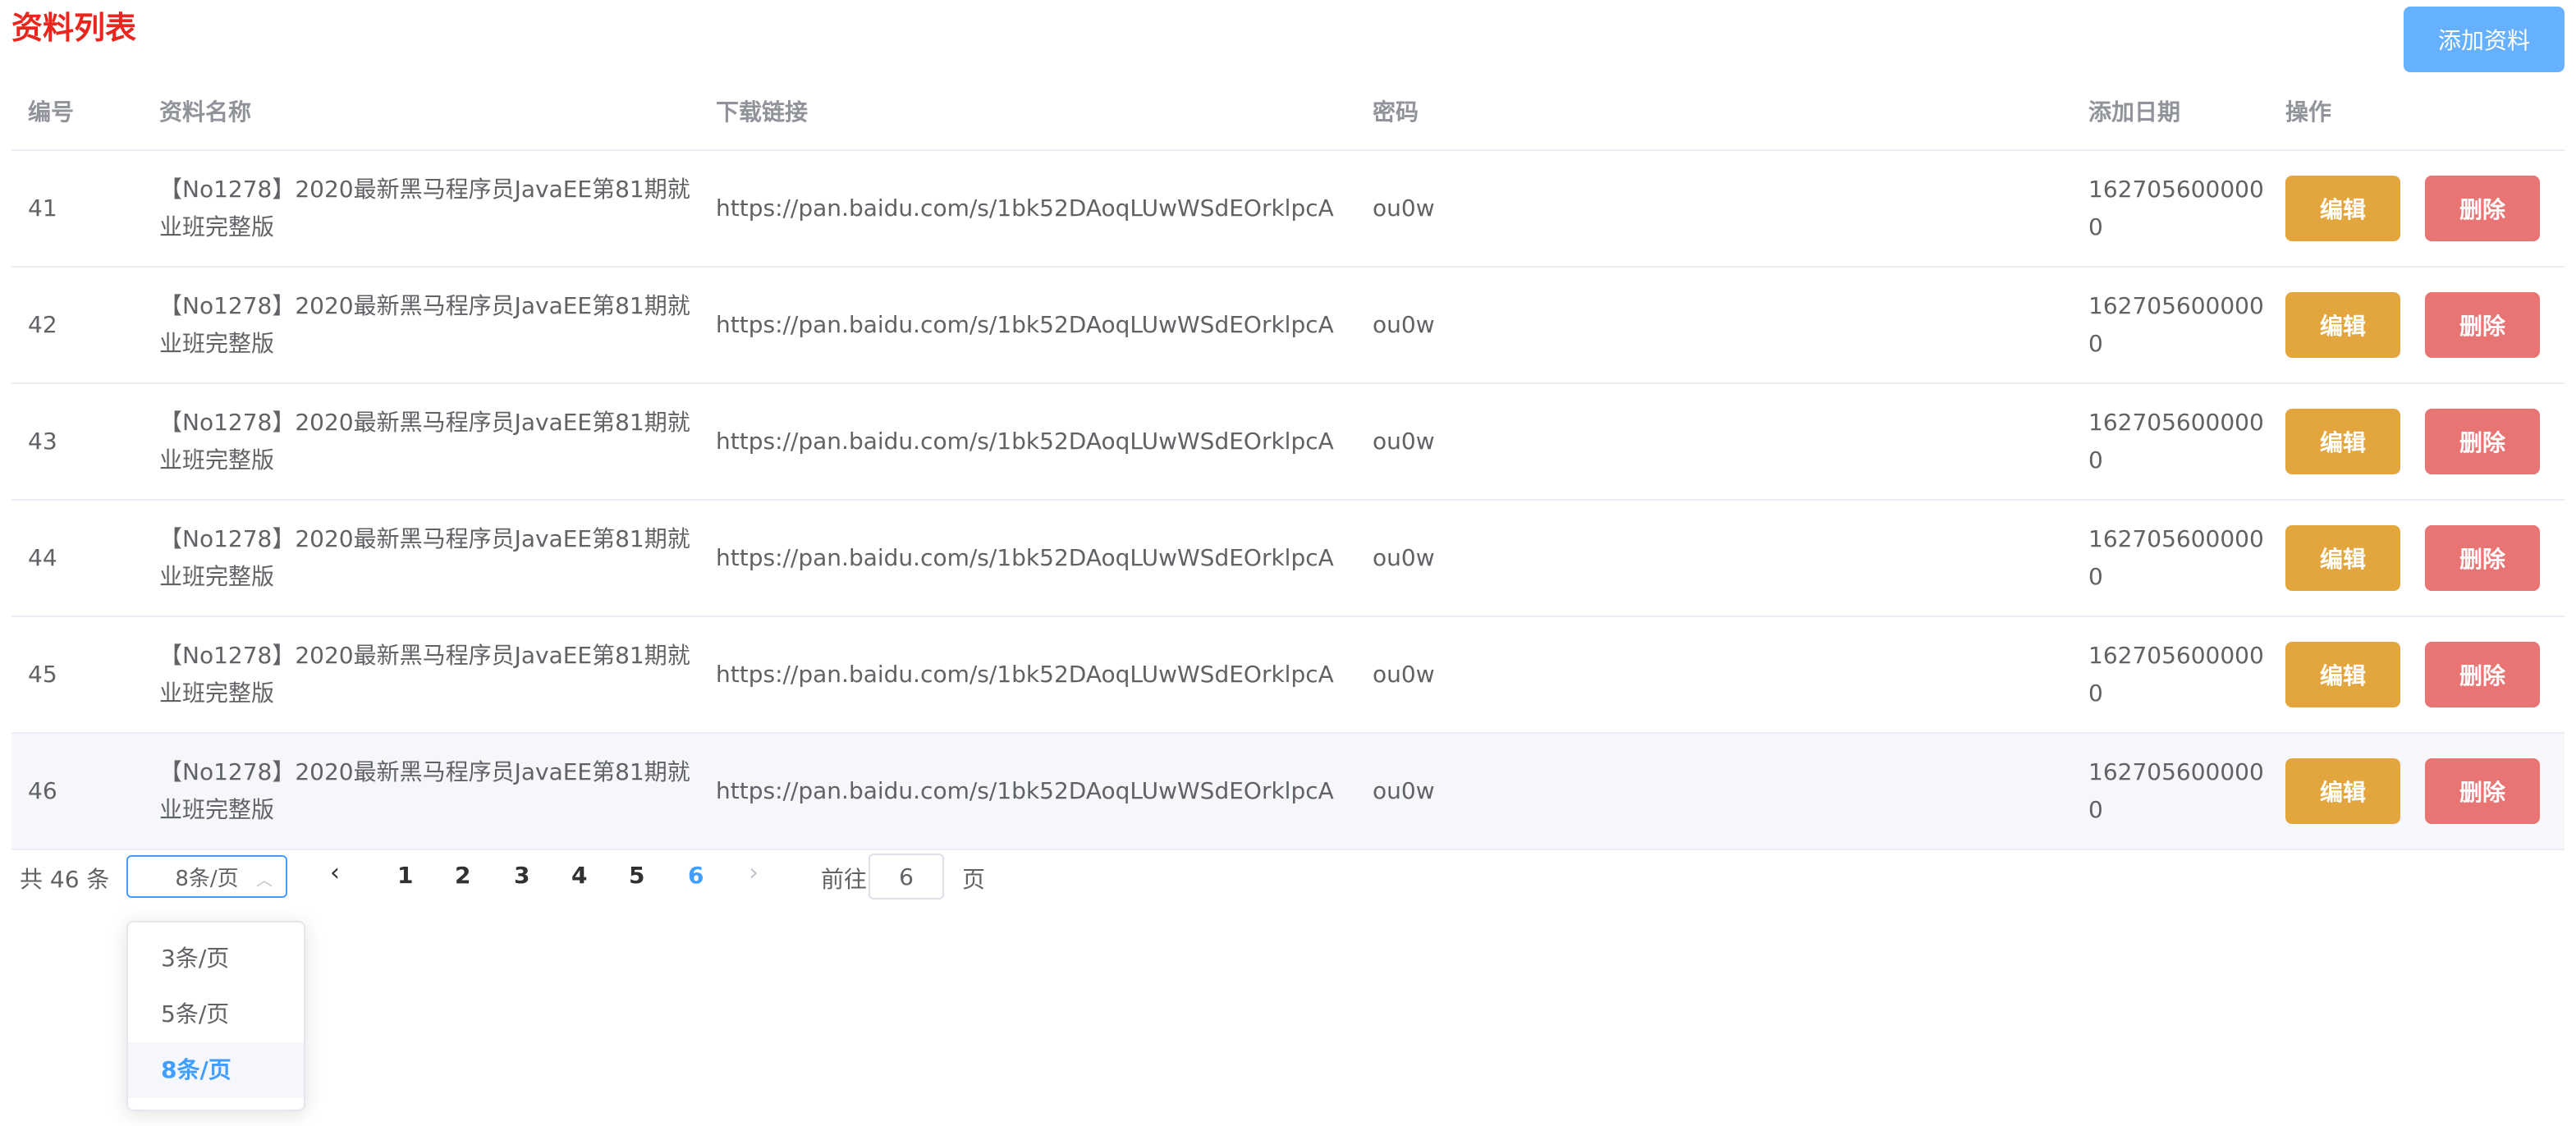  Describe the element at coordinates (521, 876) in the screenshot. I see `page-number-3: 3` at that location.